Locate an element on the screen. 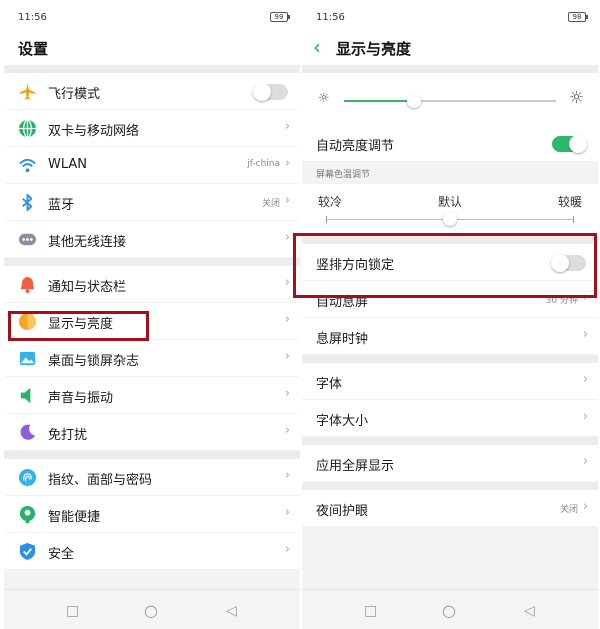 The image size is (600, 629). color-temp-slider-row: 较冷 默认 较暖 is located at coordinates (450, 210).